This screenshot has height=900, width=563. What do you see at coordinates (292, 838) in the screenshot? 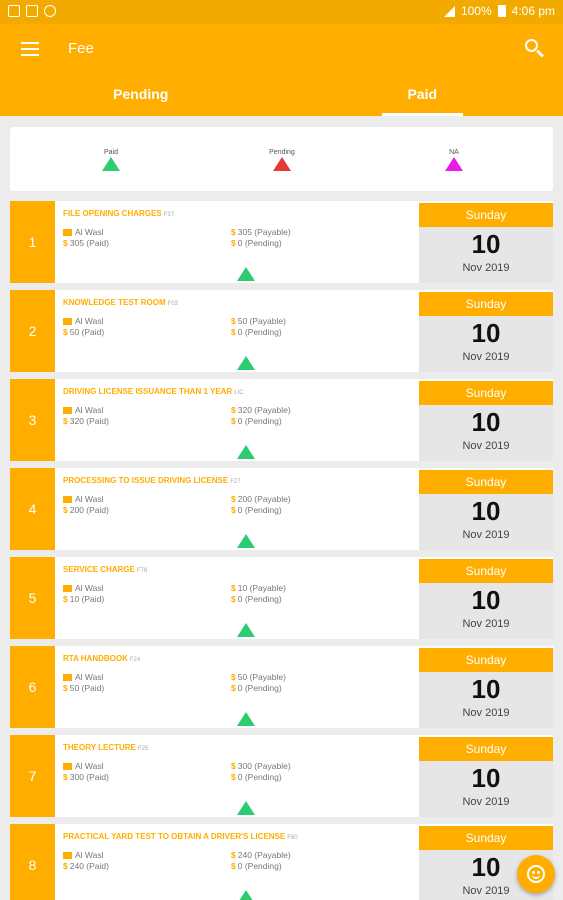
I see `fee-code: F80` at bounding box center [292, 838].